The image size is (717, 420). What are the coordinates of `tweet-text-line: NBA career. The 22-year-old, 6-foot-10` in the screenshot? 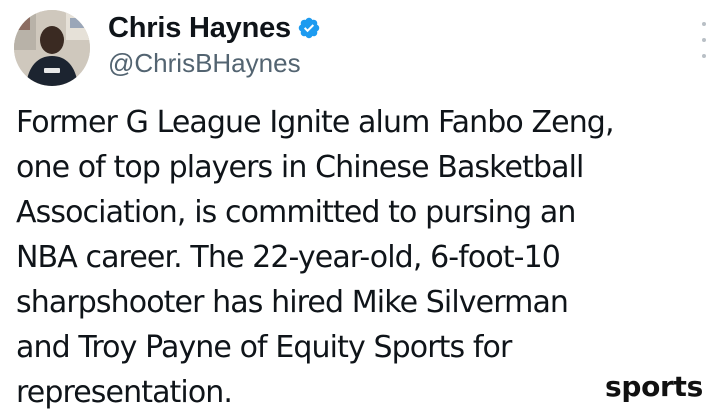 It's located at (288, 257).